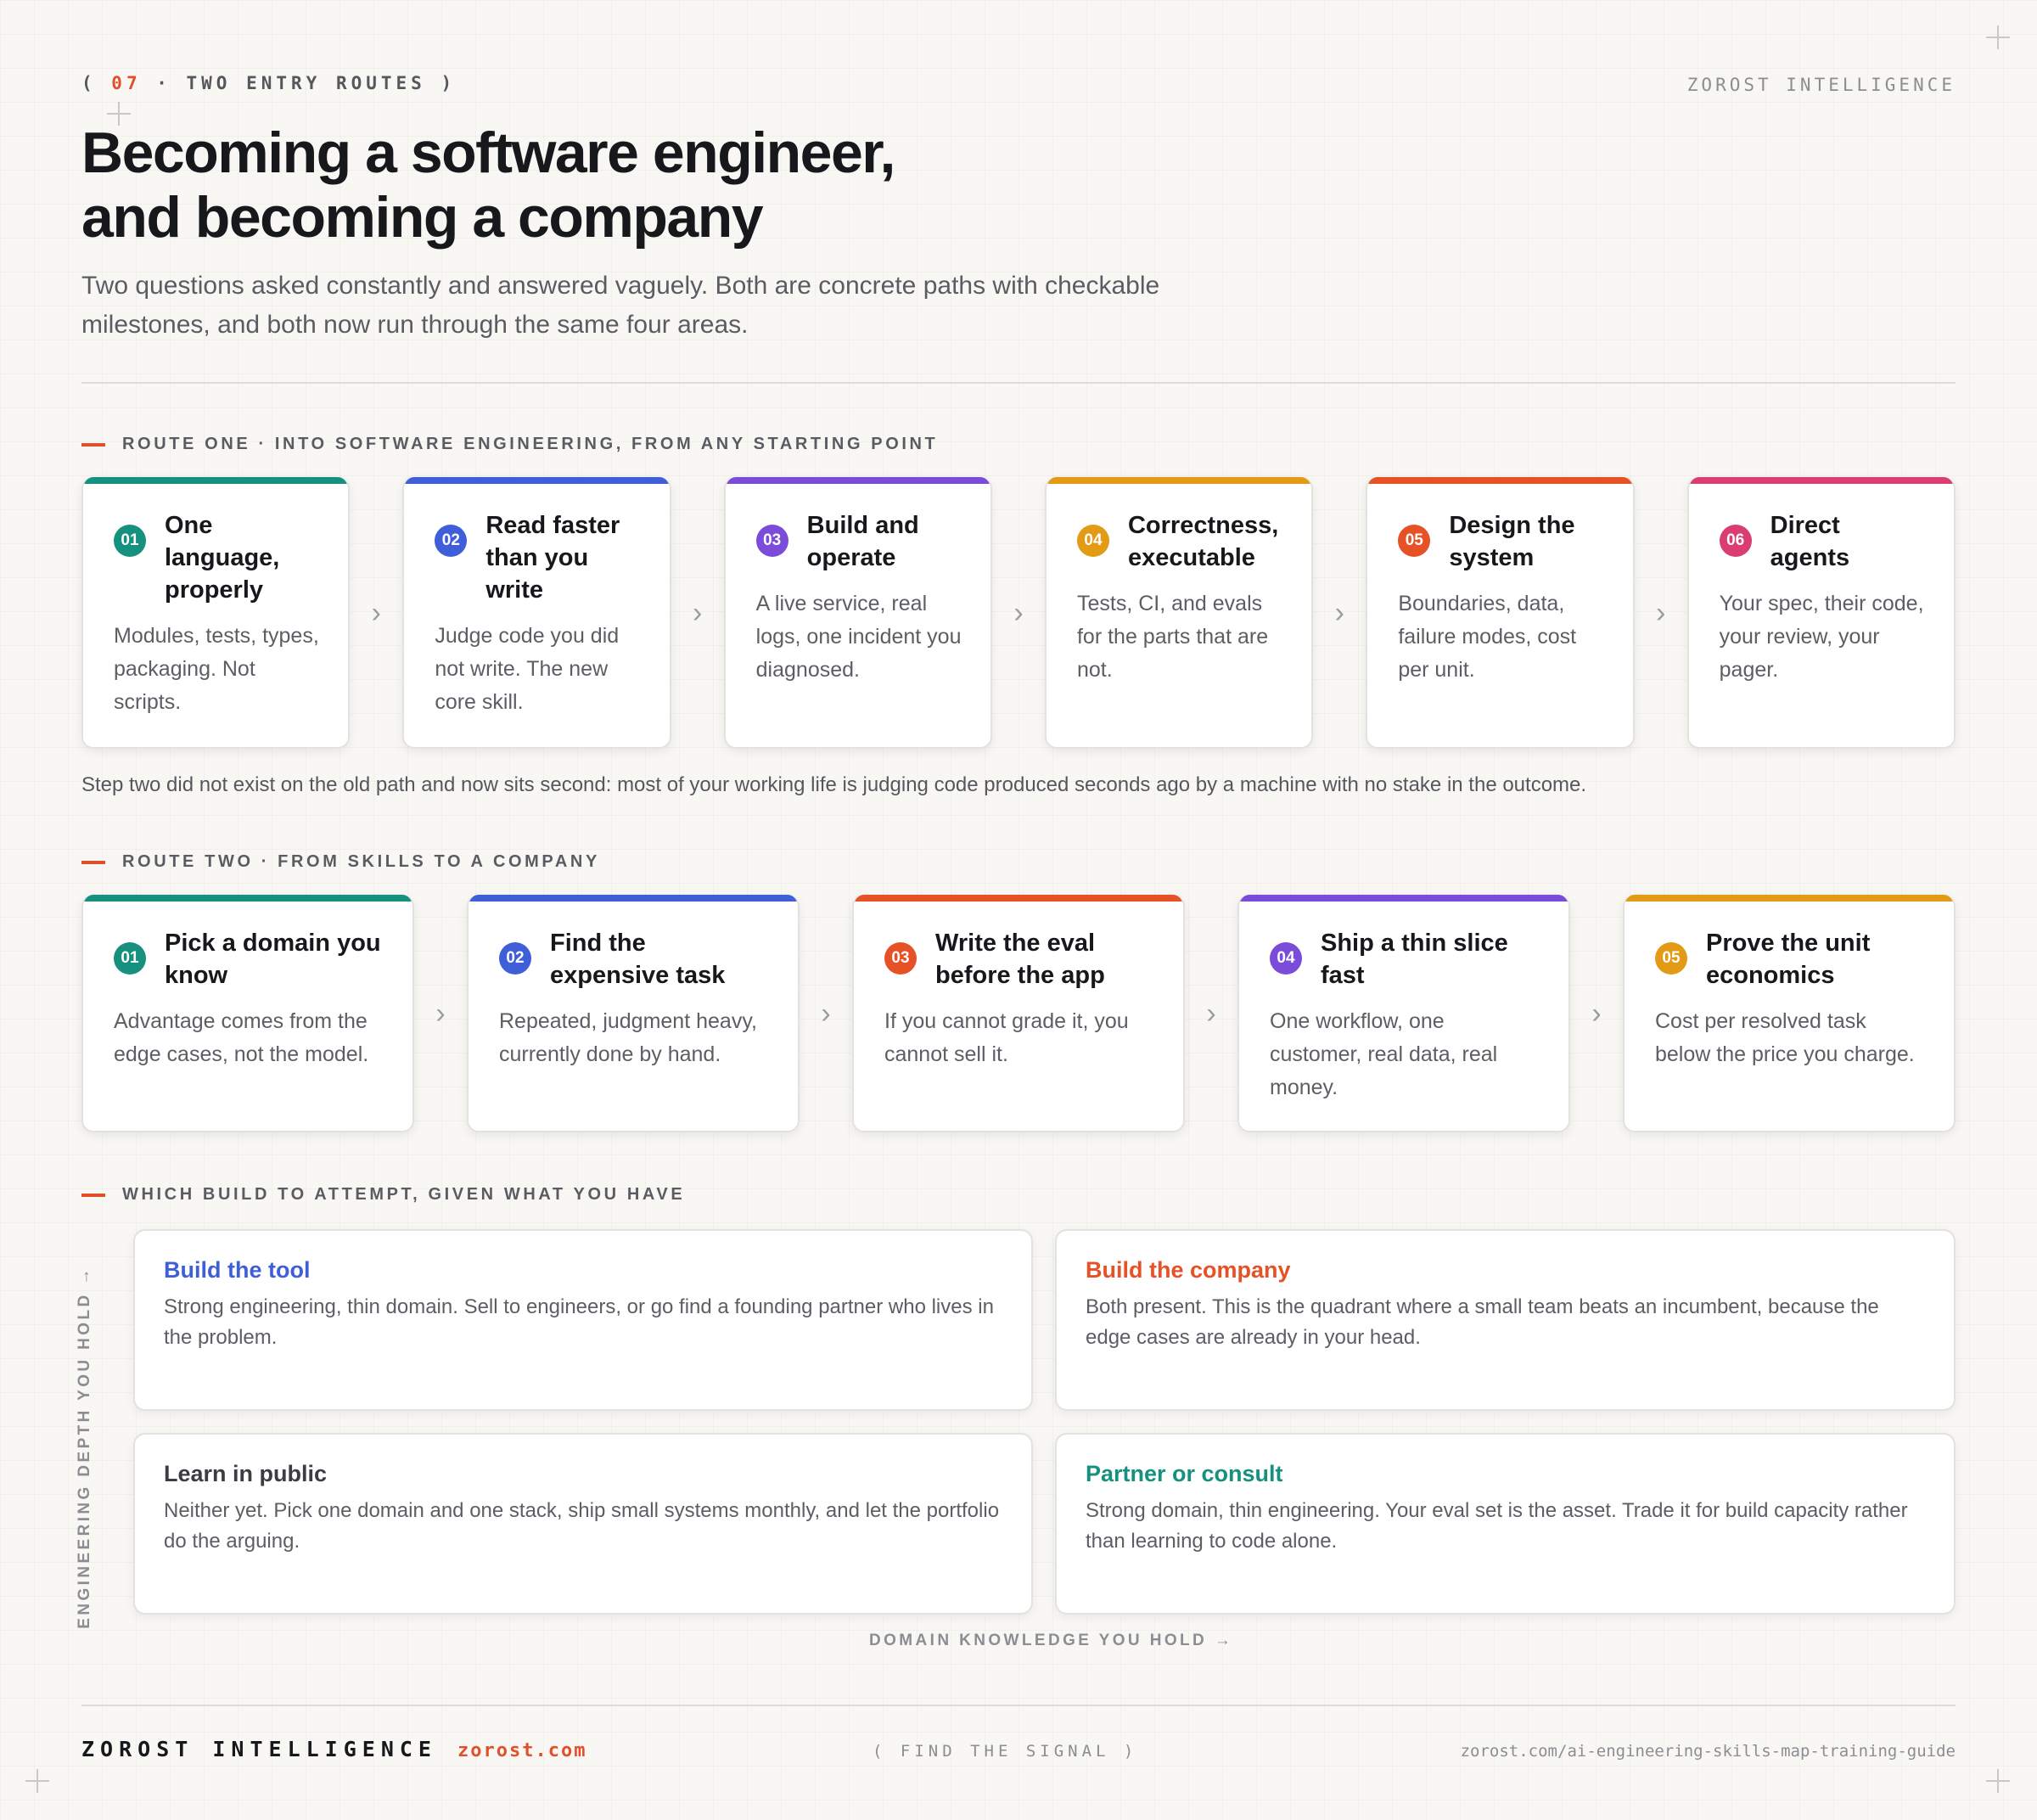 The height and width of the screenshot is (1820, 2037). I want to click on section-kicker: ( 07 · TWO ENTRY ROUTES ), so click(268, 83).